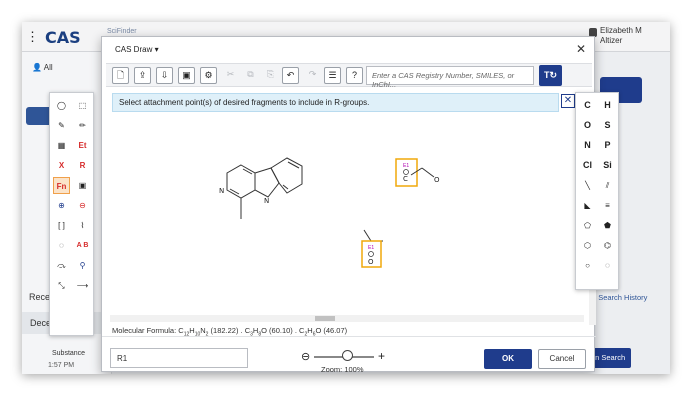 This screenshot has width=687, height=411. Describe the element at coordinates (61, 185) in the screenshot. I see `fragment-tool: Fn` at that location.